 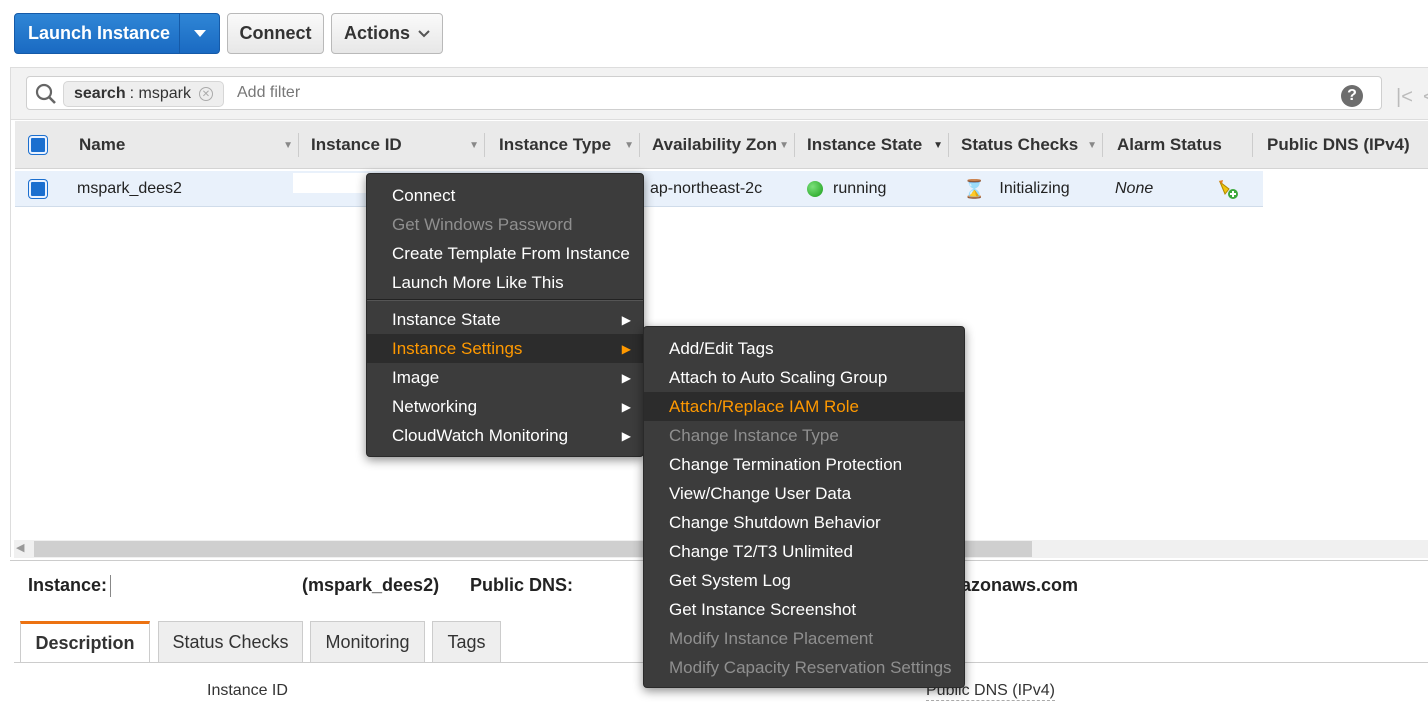 I want to click on row-instance-state: running, so click(x=882, y=189).